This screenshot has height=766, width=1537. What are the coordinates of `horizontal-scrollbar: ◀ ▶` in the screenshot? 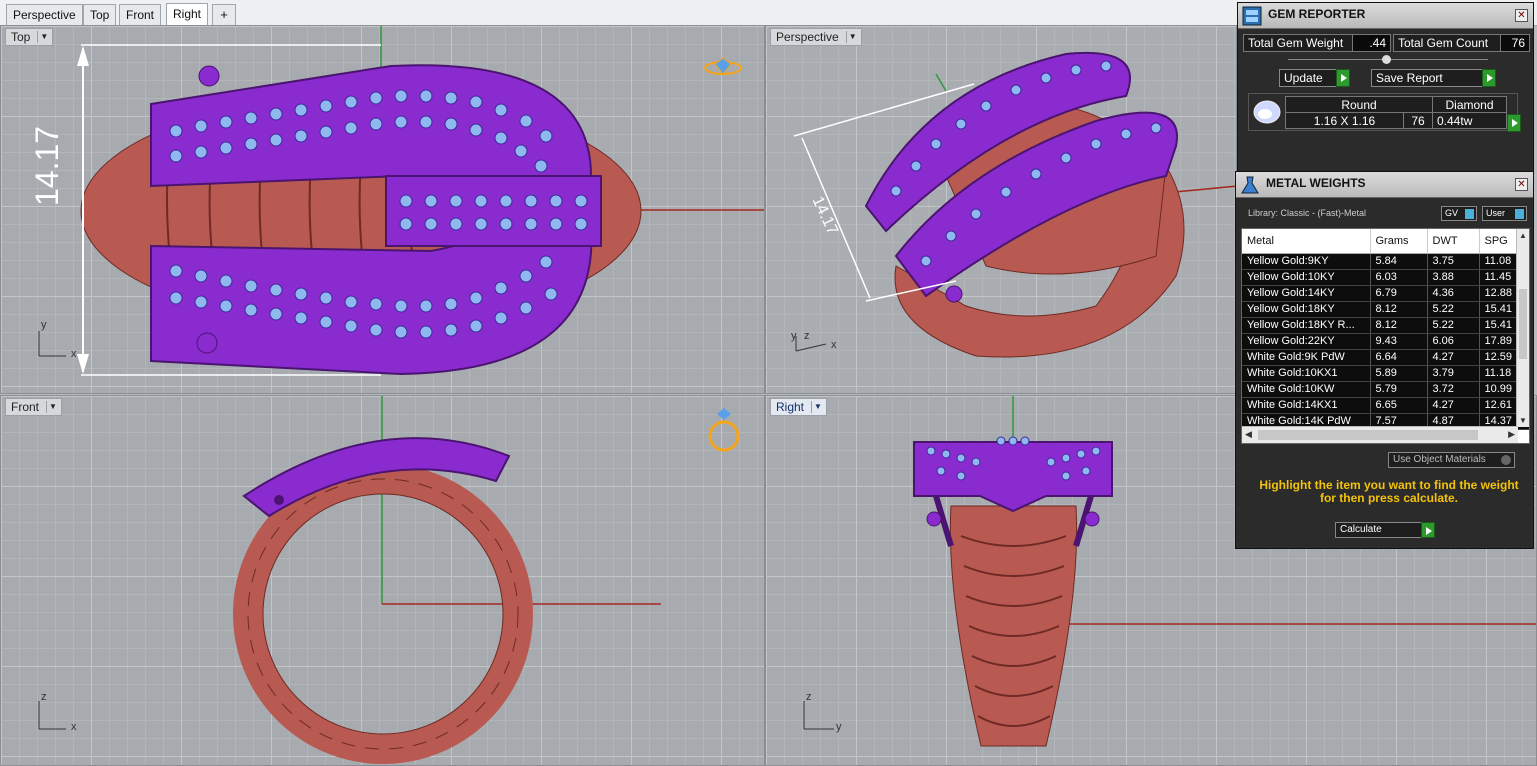 It's located at (1380, 434).